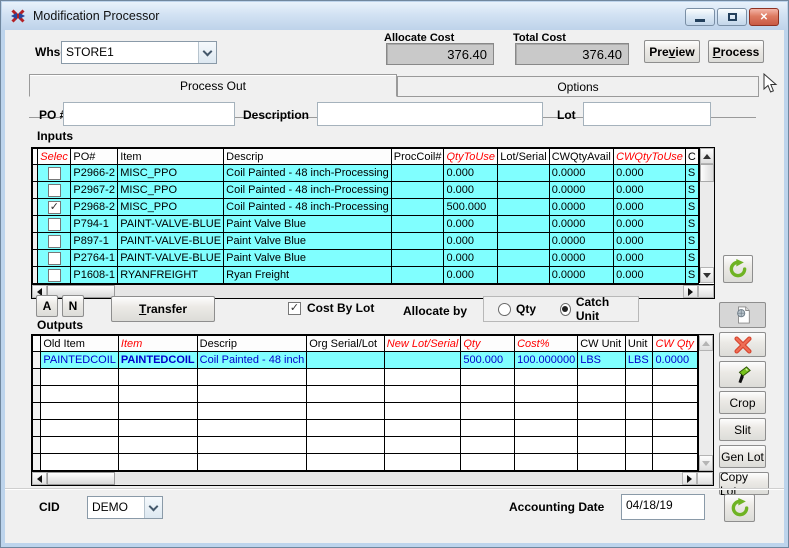 The width and height of the screenshot is (789, 548). Describe the element at coordinates (742, 374) in the screenshot. I see `label-gun-button` at that location.